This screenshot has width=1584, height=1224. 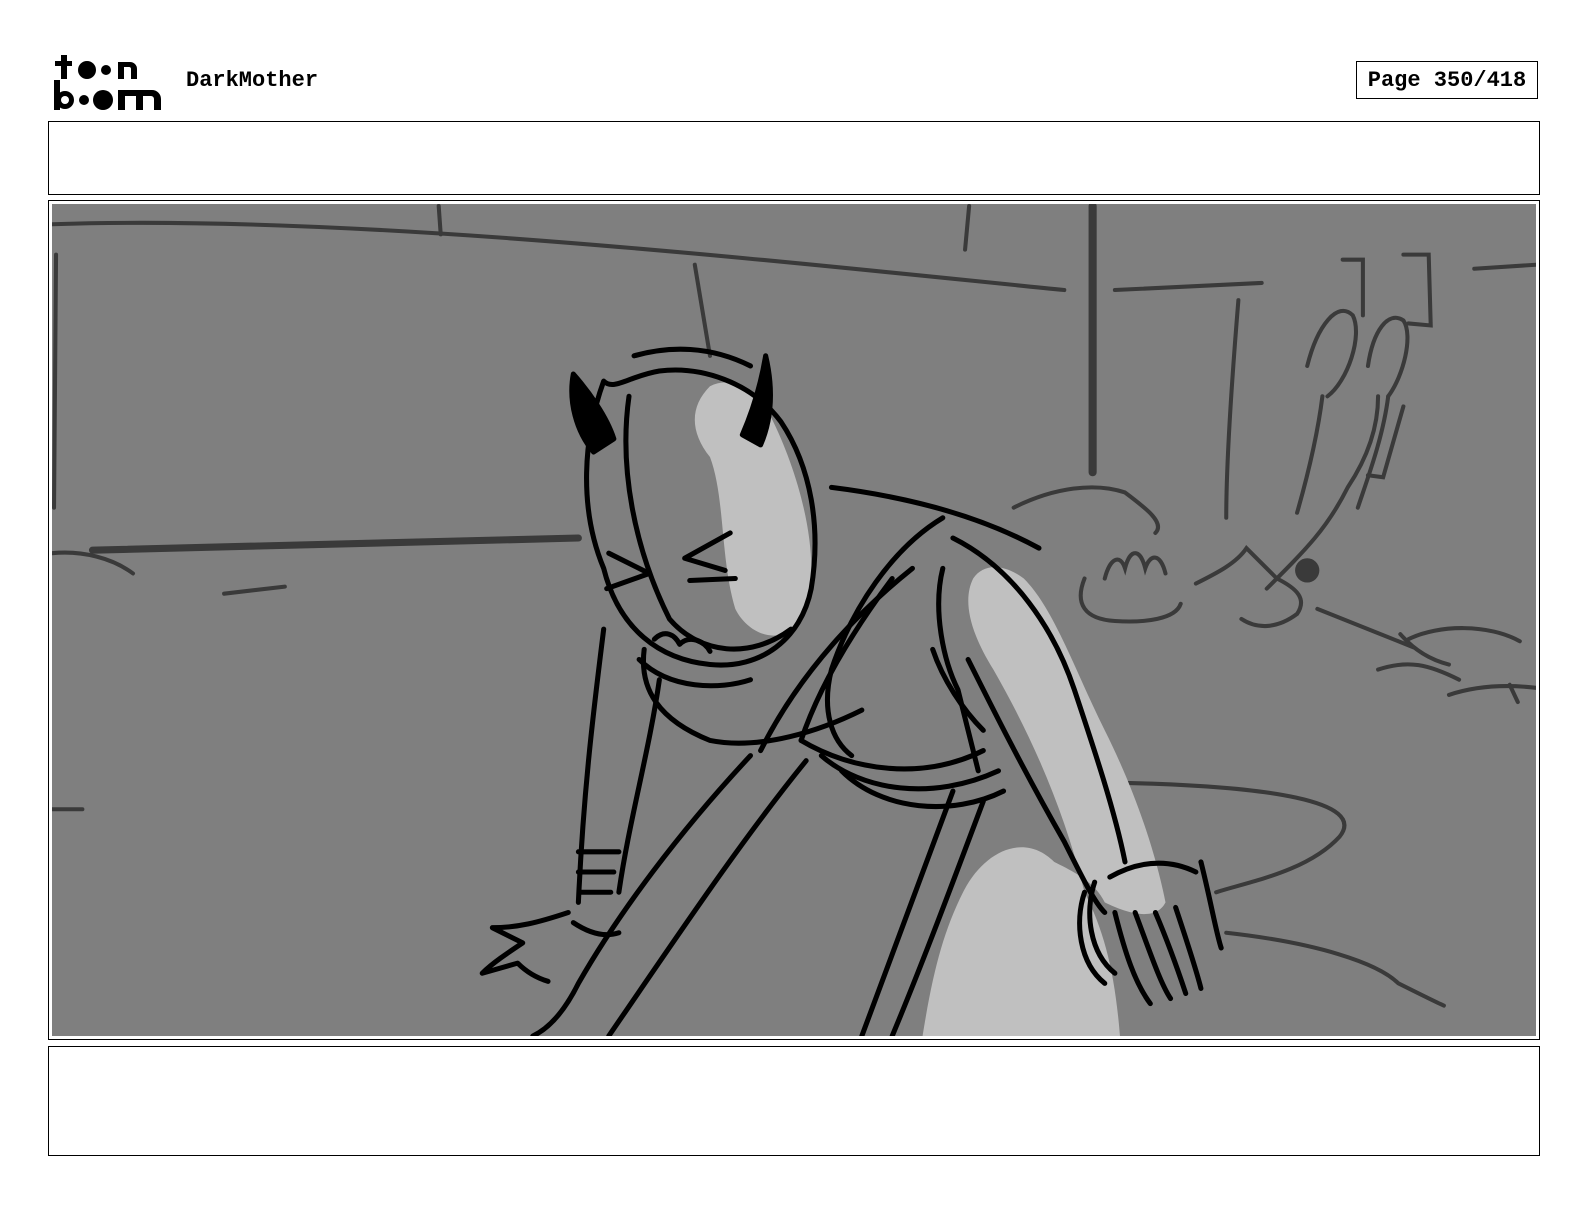 I want to click on action-notes-box, so click(x=794, y=158).